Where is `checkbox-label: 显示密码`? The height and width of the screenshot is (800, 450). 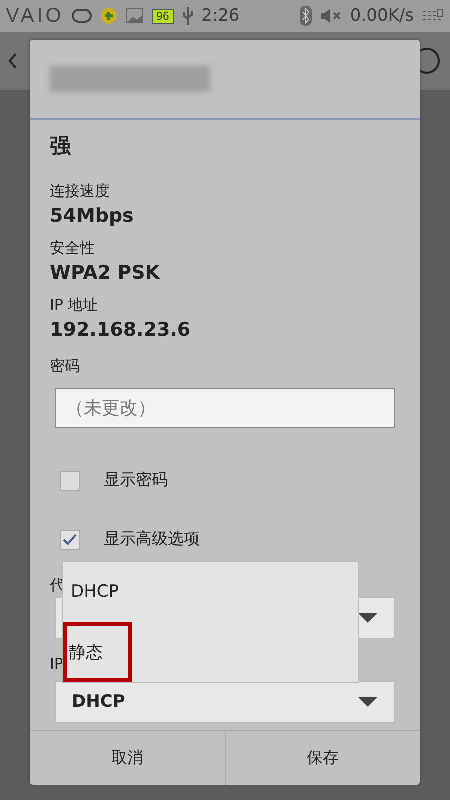 checkbox-label: 显示密码 is located at coordinates (136, 480).